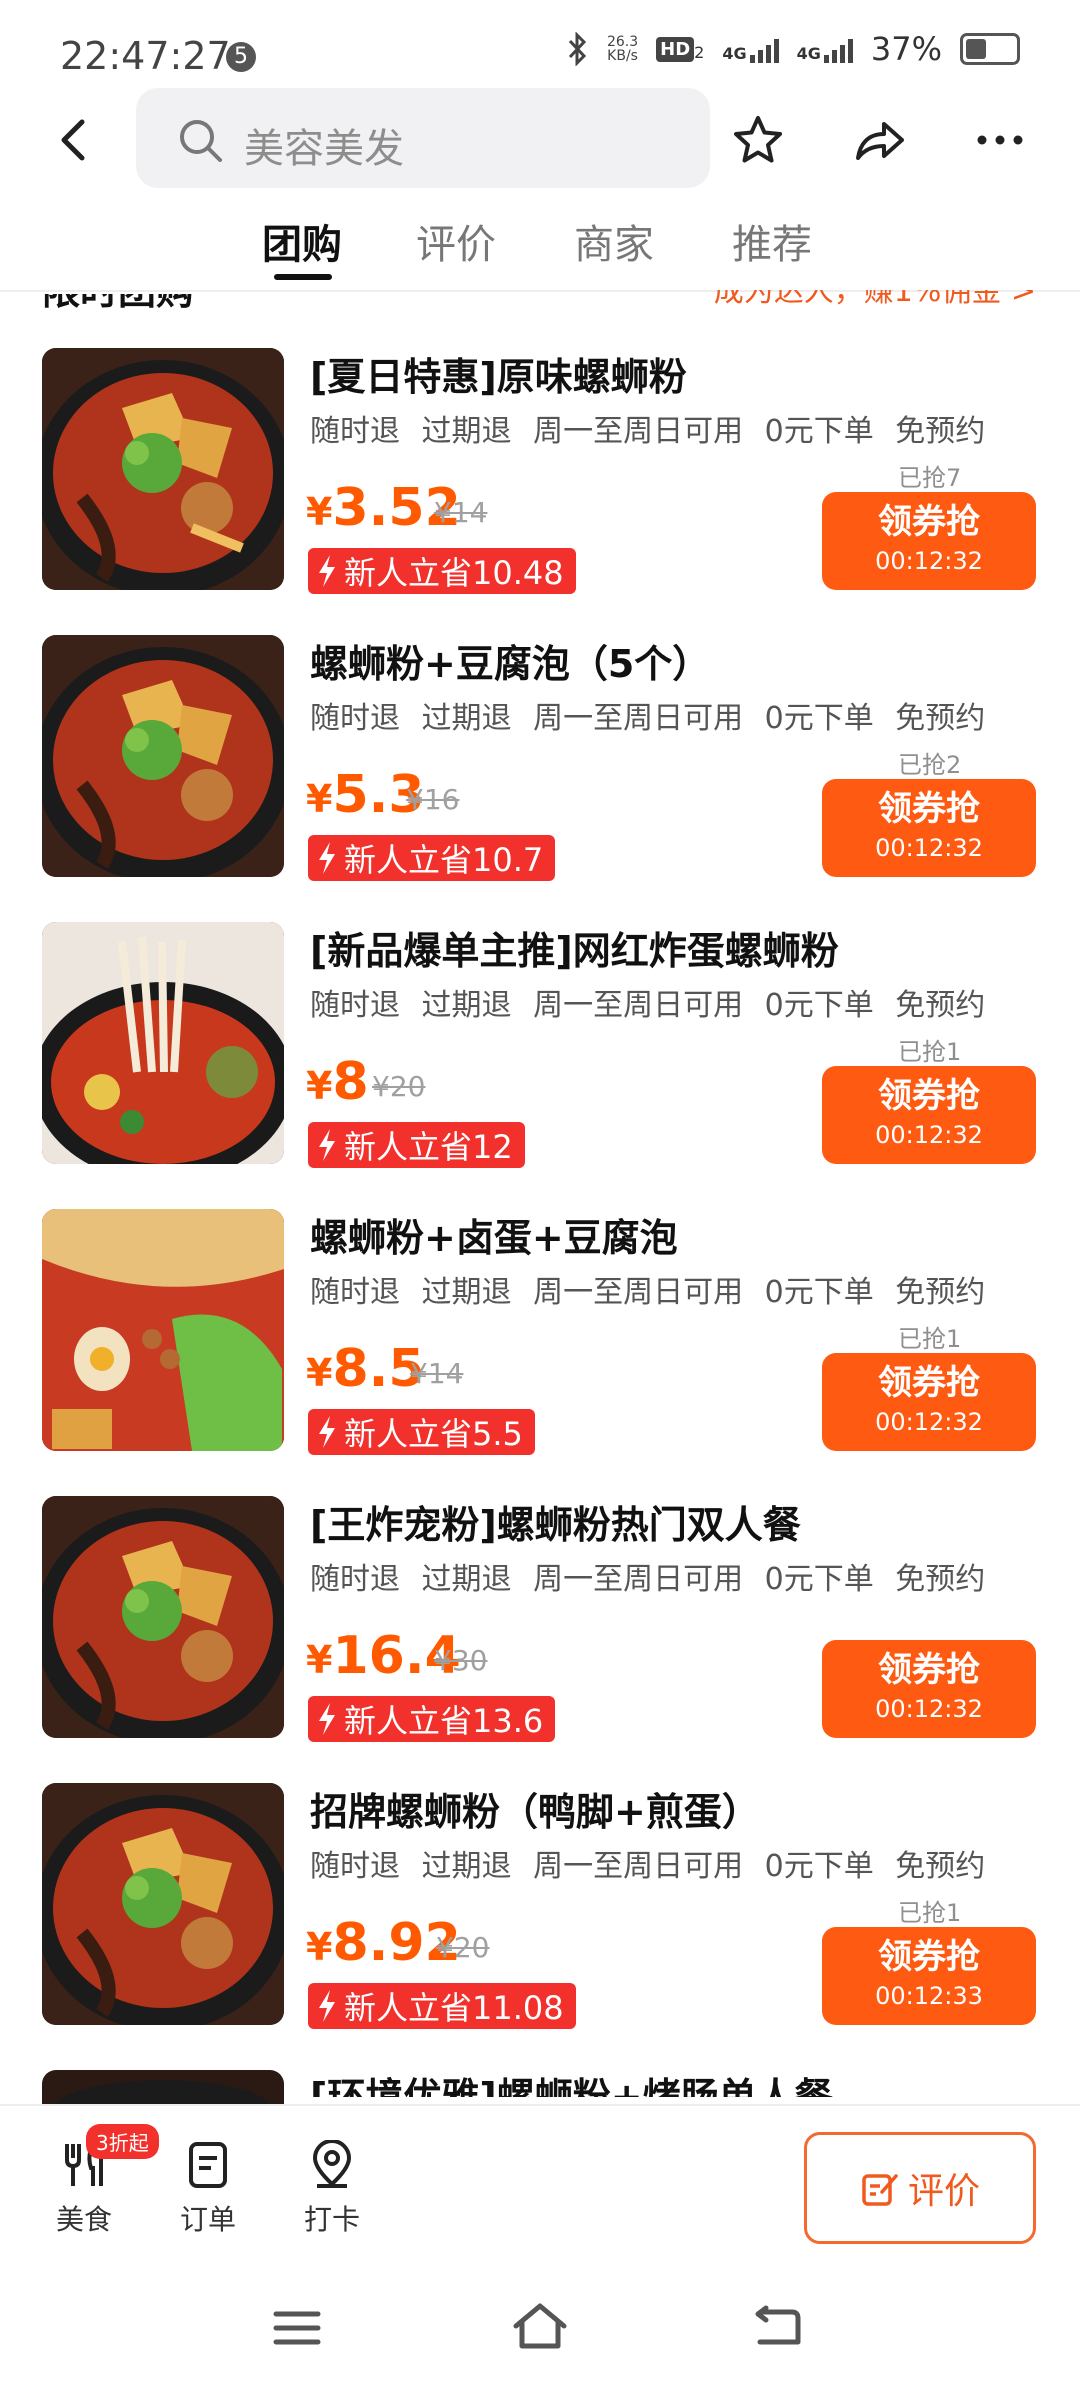  I want to click on deal-price: ¥8, so click(337, 1082).